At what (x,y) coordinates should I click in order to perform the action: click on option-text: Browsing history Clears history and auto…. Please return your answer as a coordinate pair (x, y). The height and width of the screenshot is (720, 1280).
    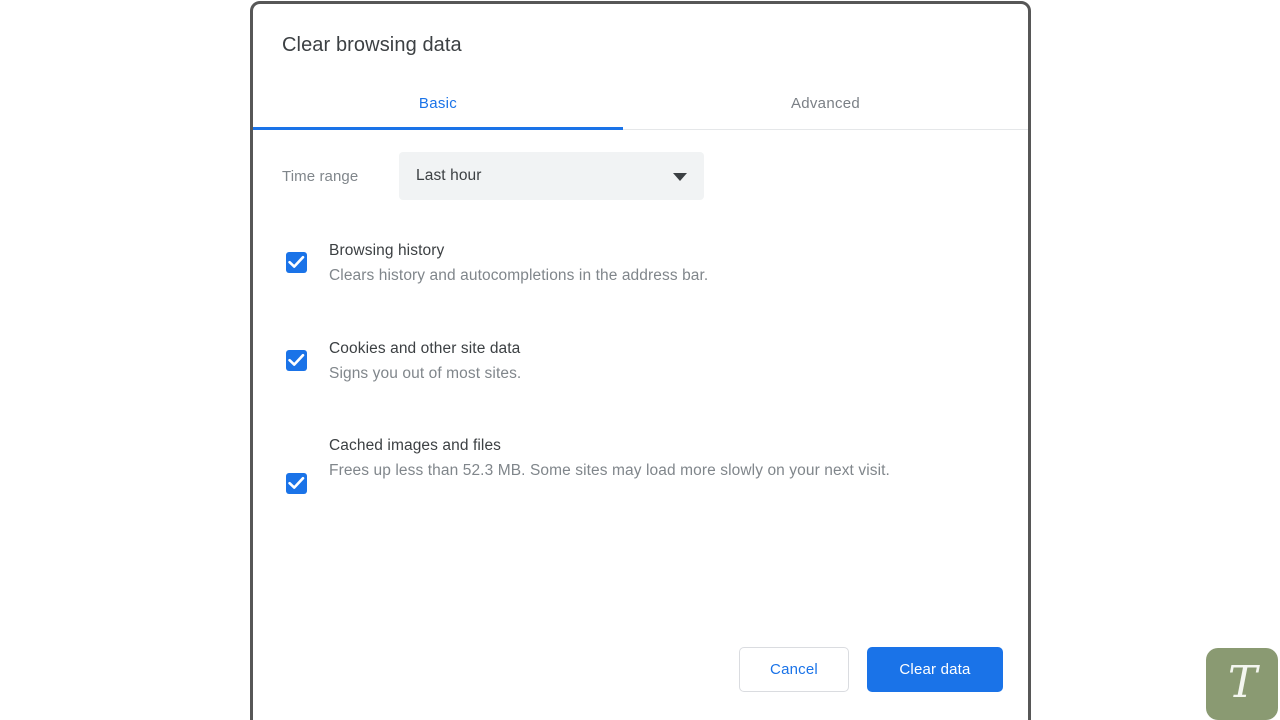
    Looking at the image, I should click on (518, 258).